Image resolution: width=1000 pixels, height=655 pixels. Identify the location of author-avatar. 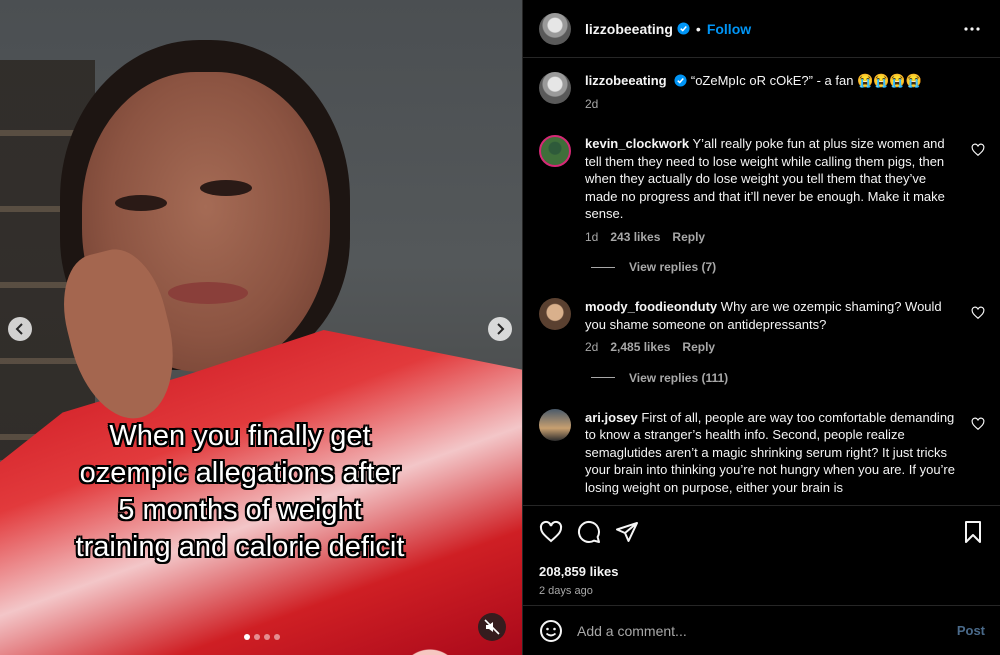
(555, 28).